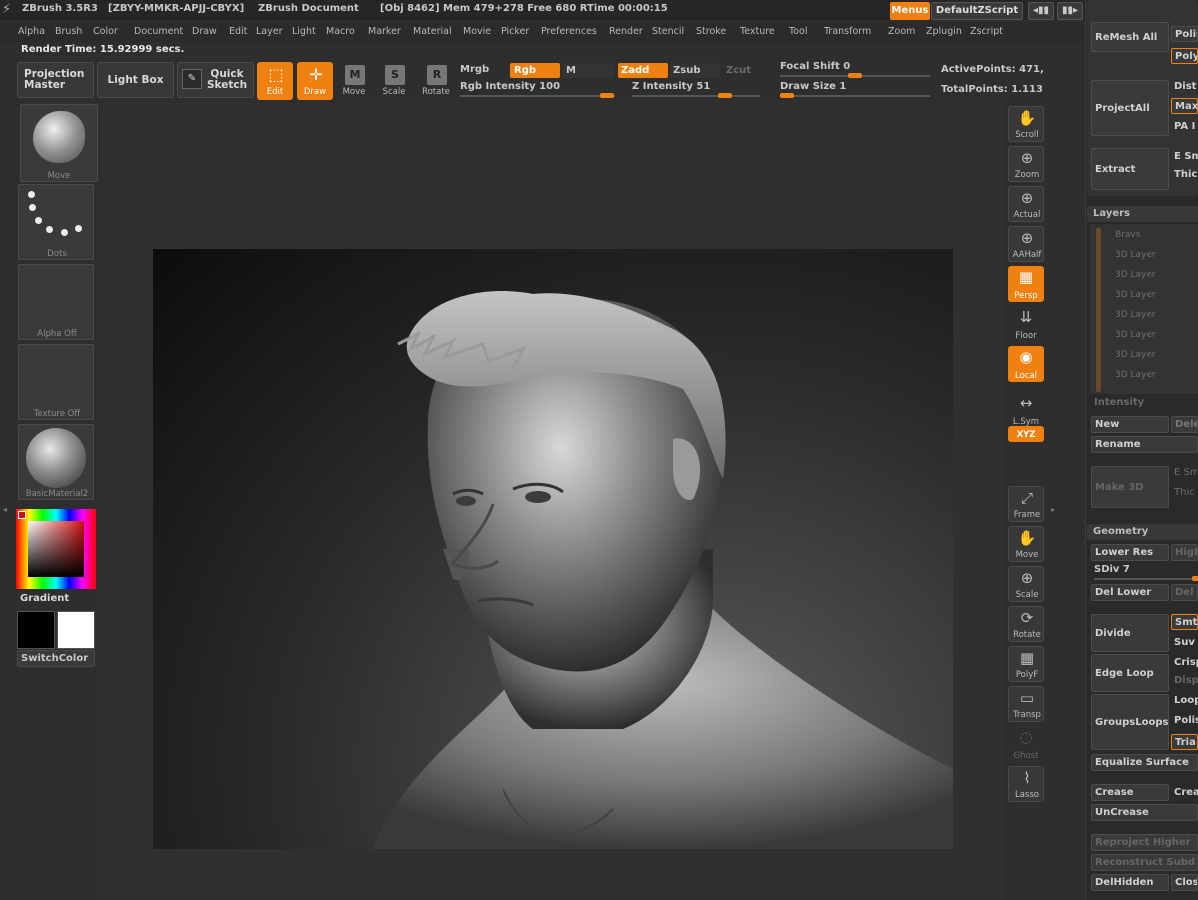  Describe the element at coordinates (44, 598) in the screenshot. I see `gradient-label: Gradient` at that location.